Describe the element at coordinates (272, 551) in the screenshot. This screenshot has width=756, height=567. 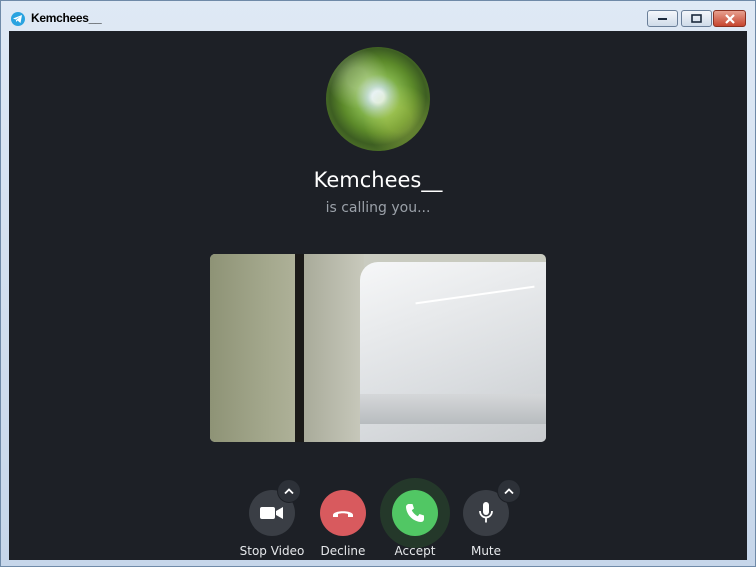
I see `stop-video-label: Stop Video` at that location.